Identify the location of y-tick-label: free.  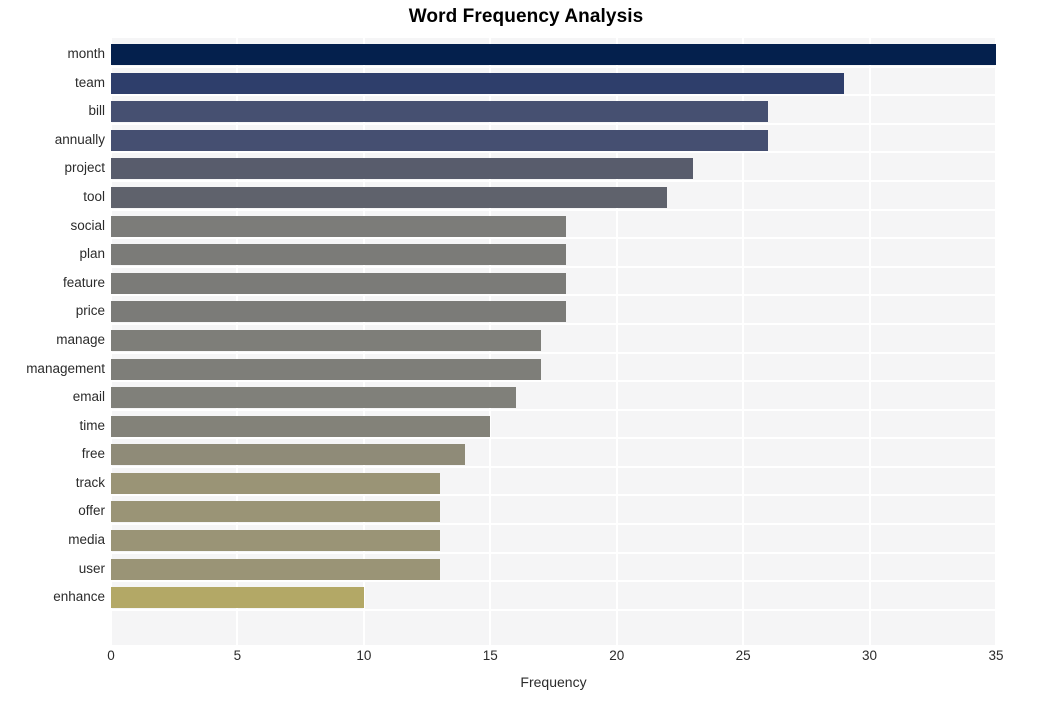
(93, 454).